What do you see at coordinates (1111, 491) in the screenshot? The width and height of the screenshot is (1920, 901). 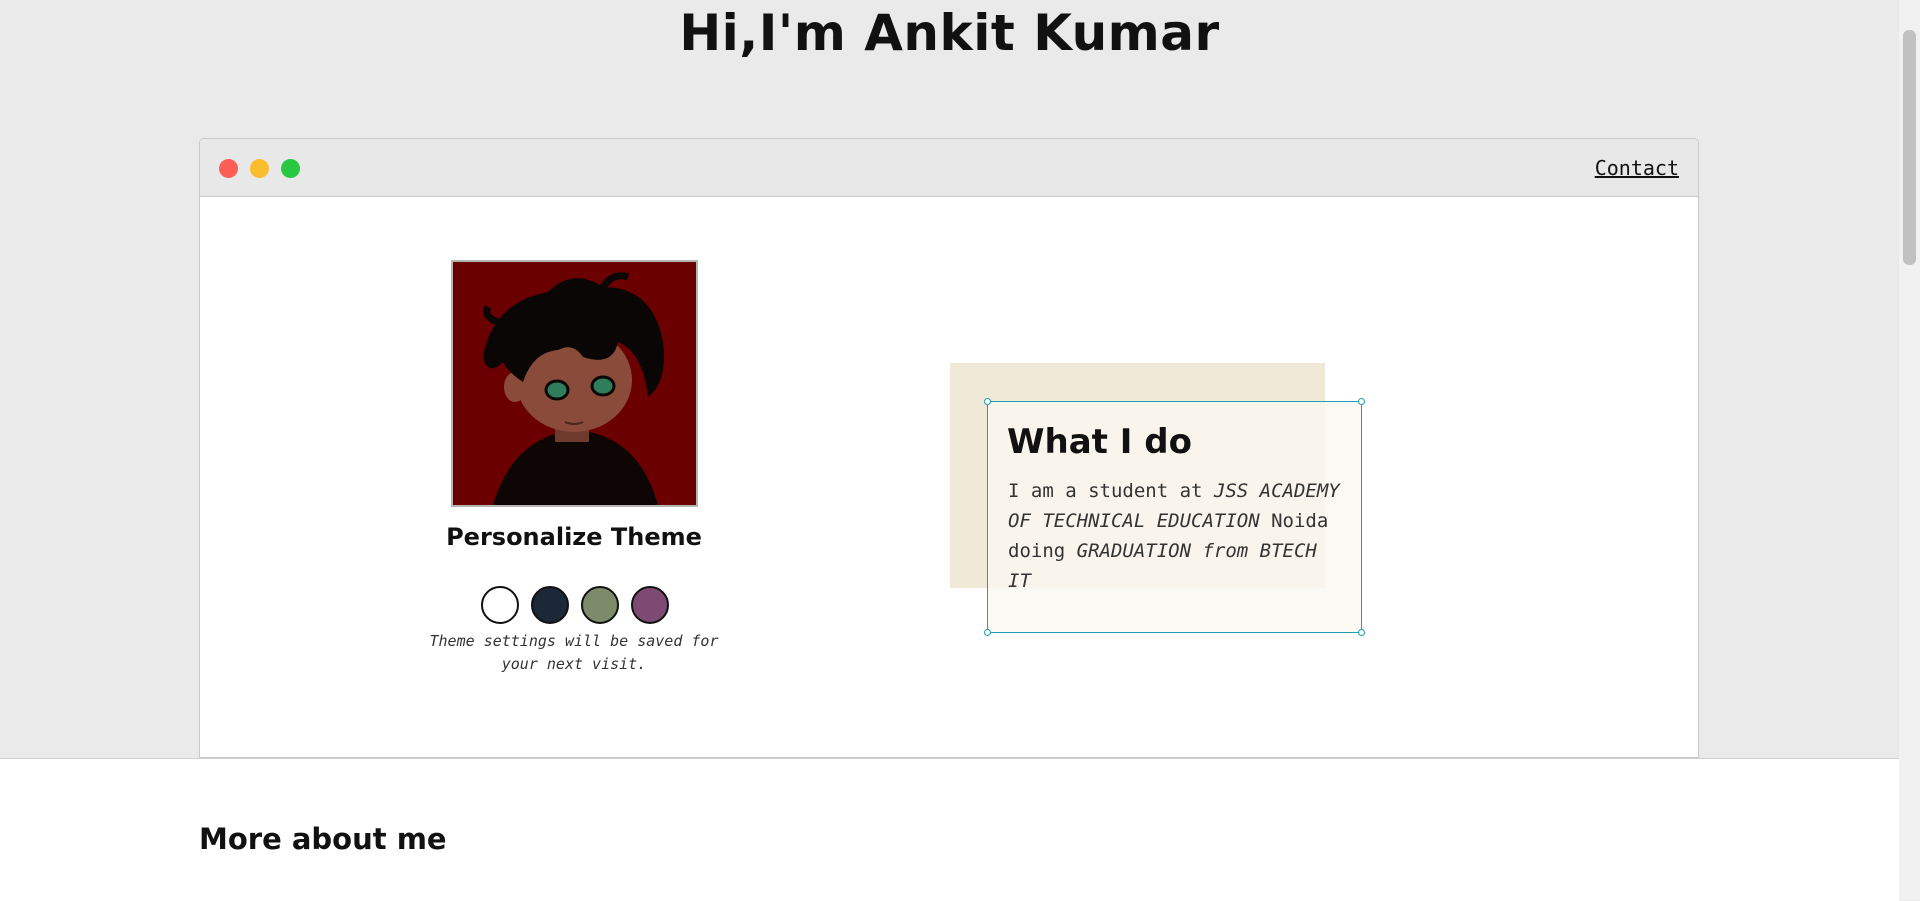 I see `text-part: I am a student at` at bounding box center [1111, 491].